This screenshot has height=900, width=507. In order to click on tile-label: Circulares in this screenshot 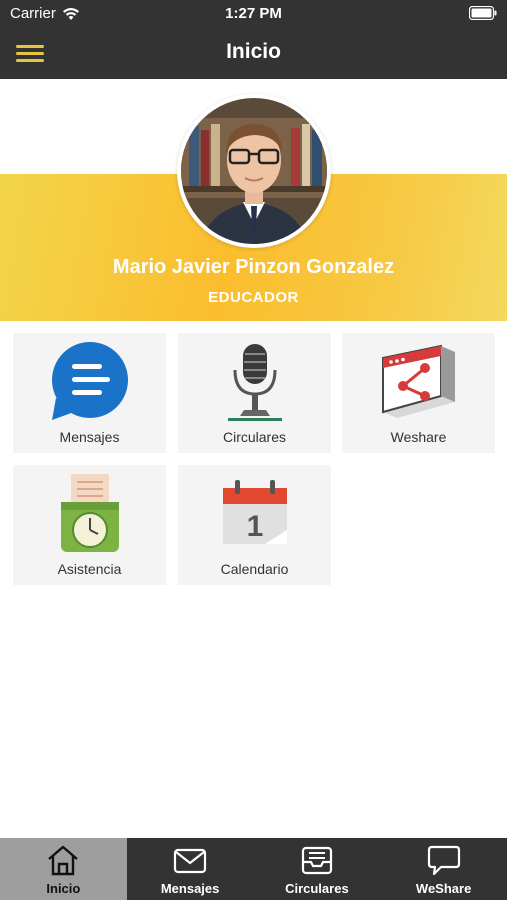, I will do `click(254, 437)`.